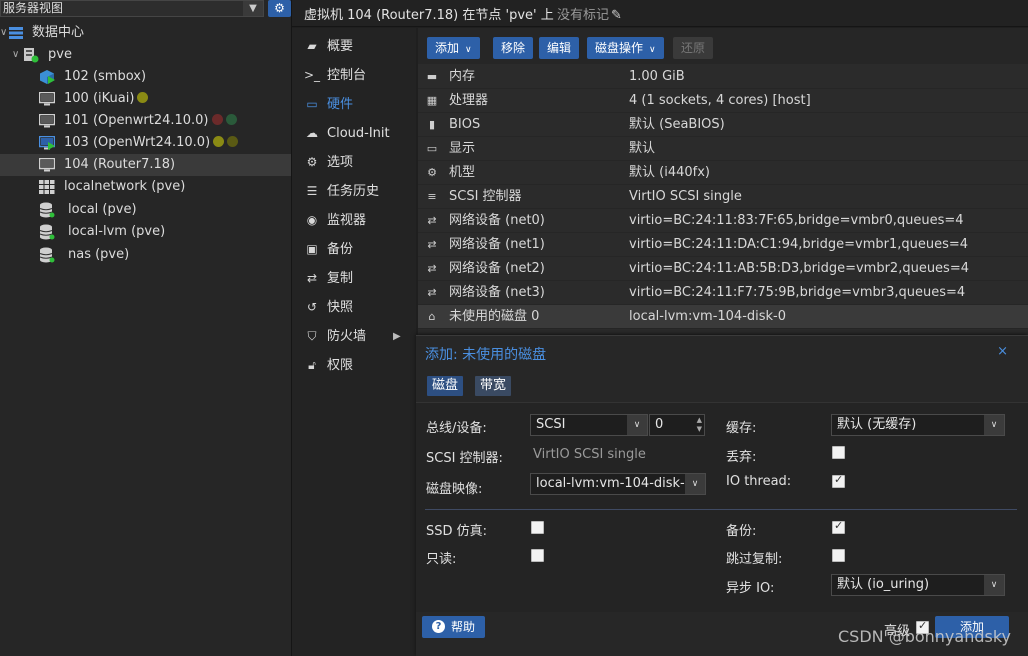 Image resolution: width=1028 pixels, height=656 pixels. What do you see at coordinates (145, 210) in the screenshot?
I see `tree-item-storage-local: local (pve)` at bounding box center [145, 210].